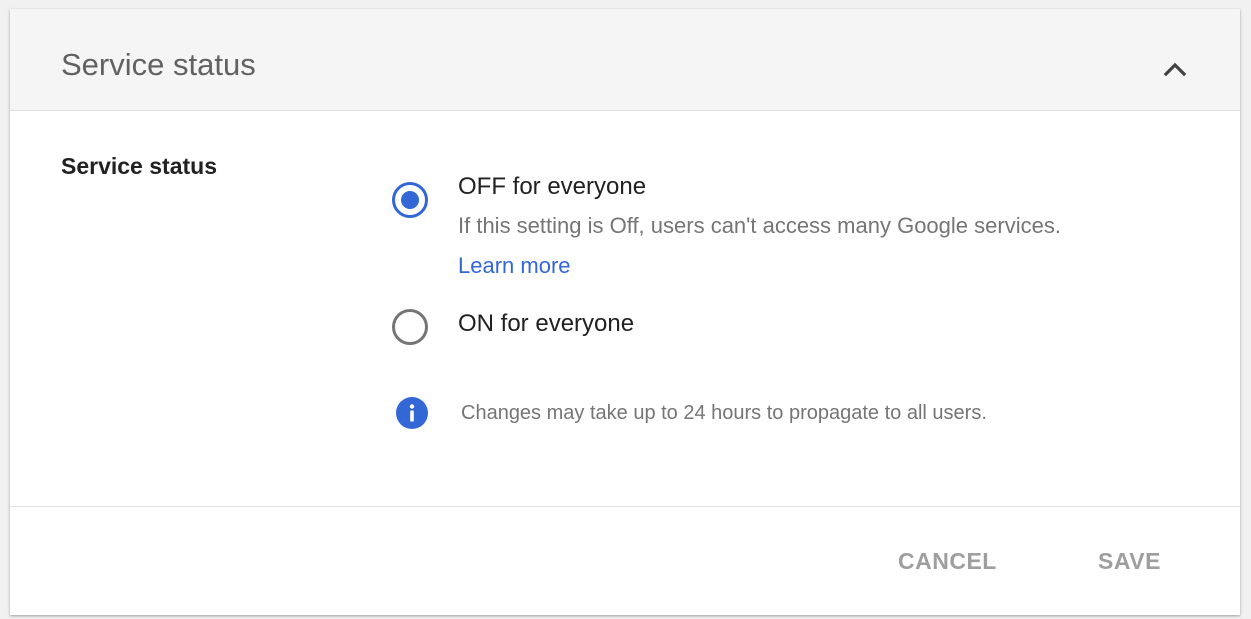 This screenshot has width=1251, height=619. Describe the element at coordinates (158, 64) in the screenshot. I see `card-title: Service status` at that location.